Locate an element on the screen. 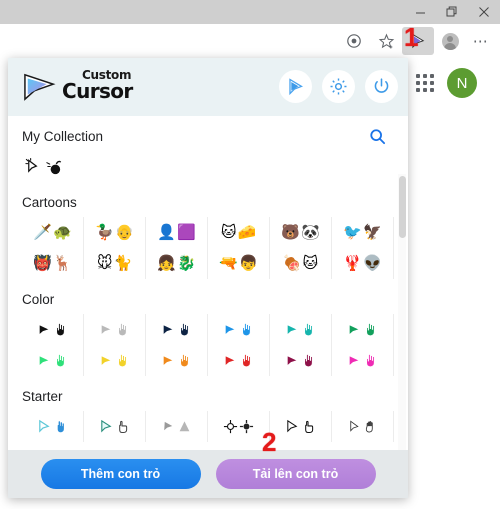 The image size is (500, 509). cursor-glyph: 👦 is located at coordinates (248, 263).